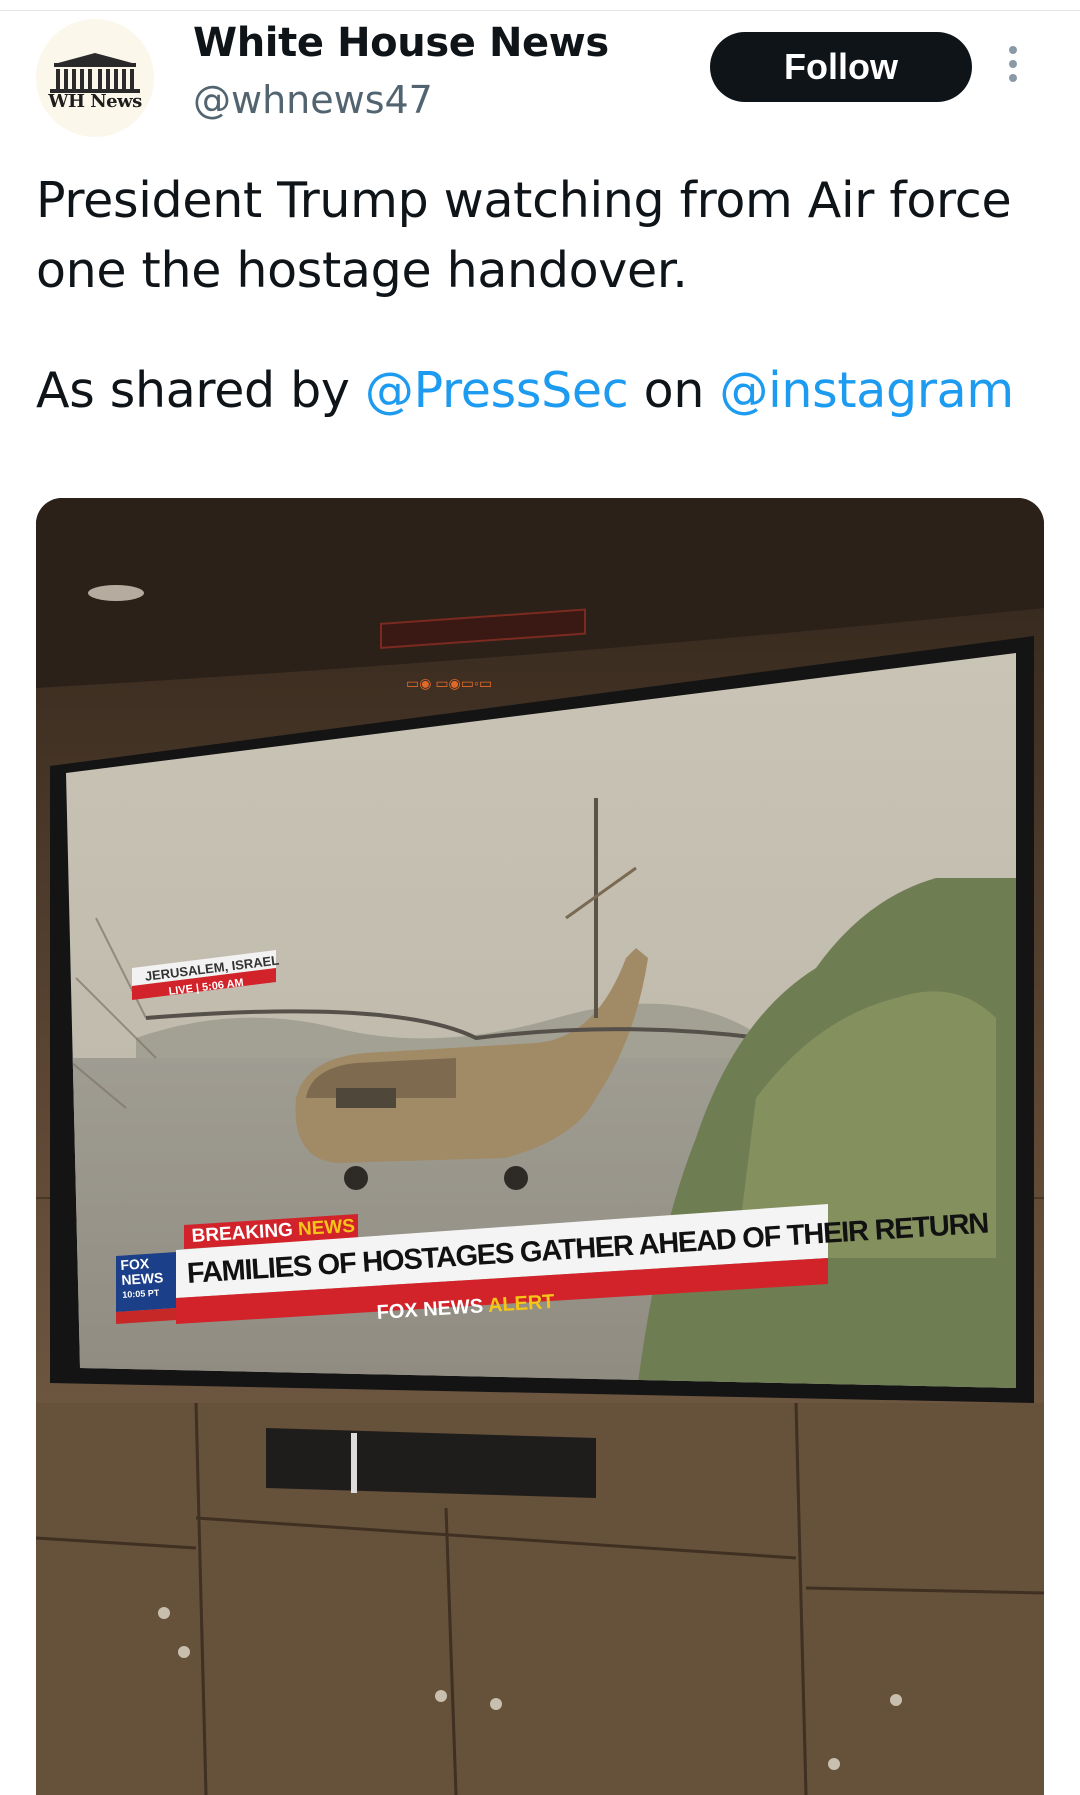  I want to click on white-house-icon, so click(95, 73).